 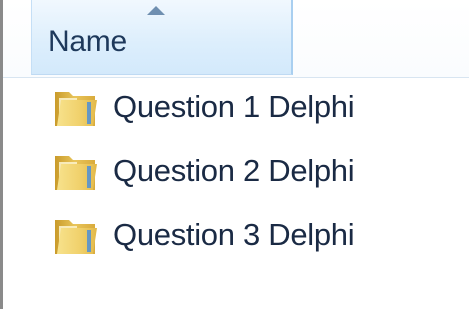 I want to click on name-column-header: Name, so click(x=162, y=37).